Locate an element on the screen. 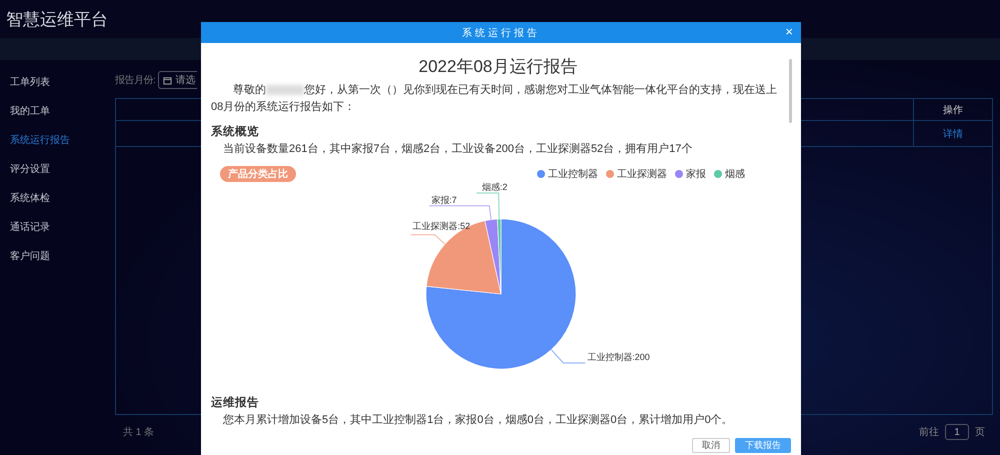  sidebar-item: 评分设置 is located at coordinates (57, 169).